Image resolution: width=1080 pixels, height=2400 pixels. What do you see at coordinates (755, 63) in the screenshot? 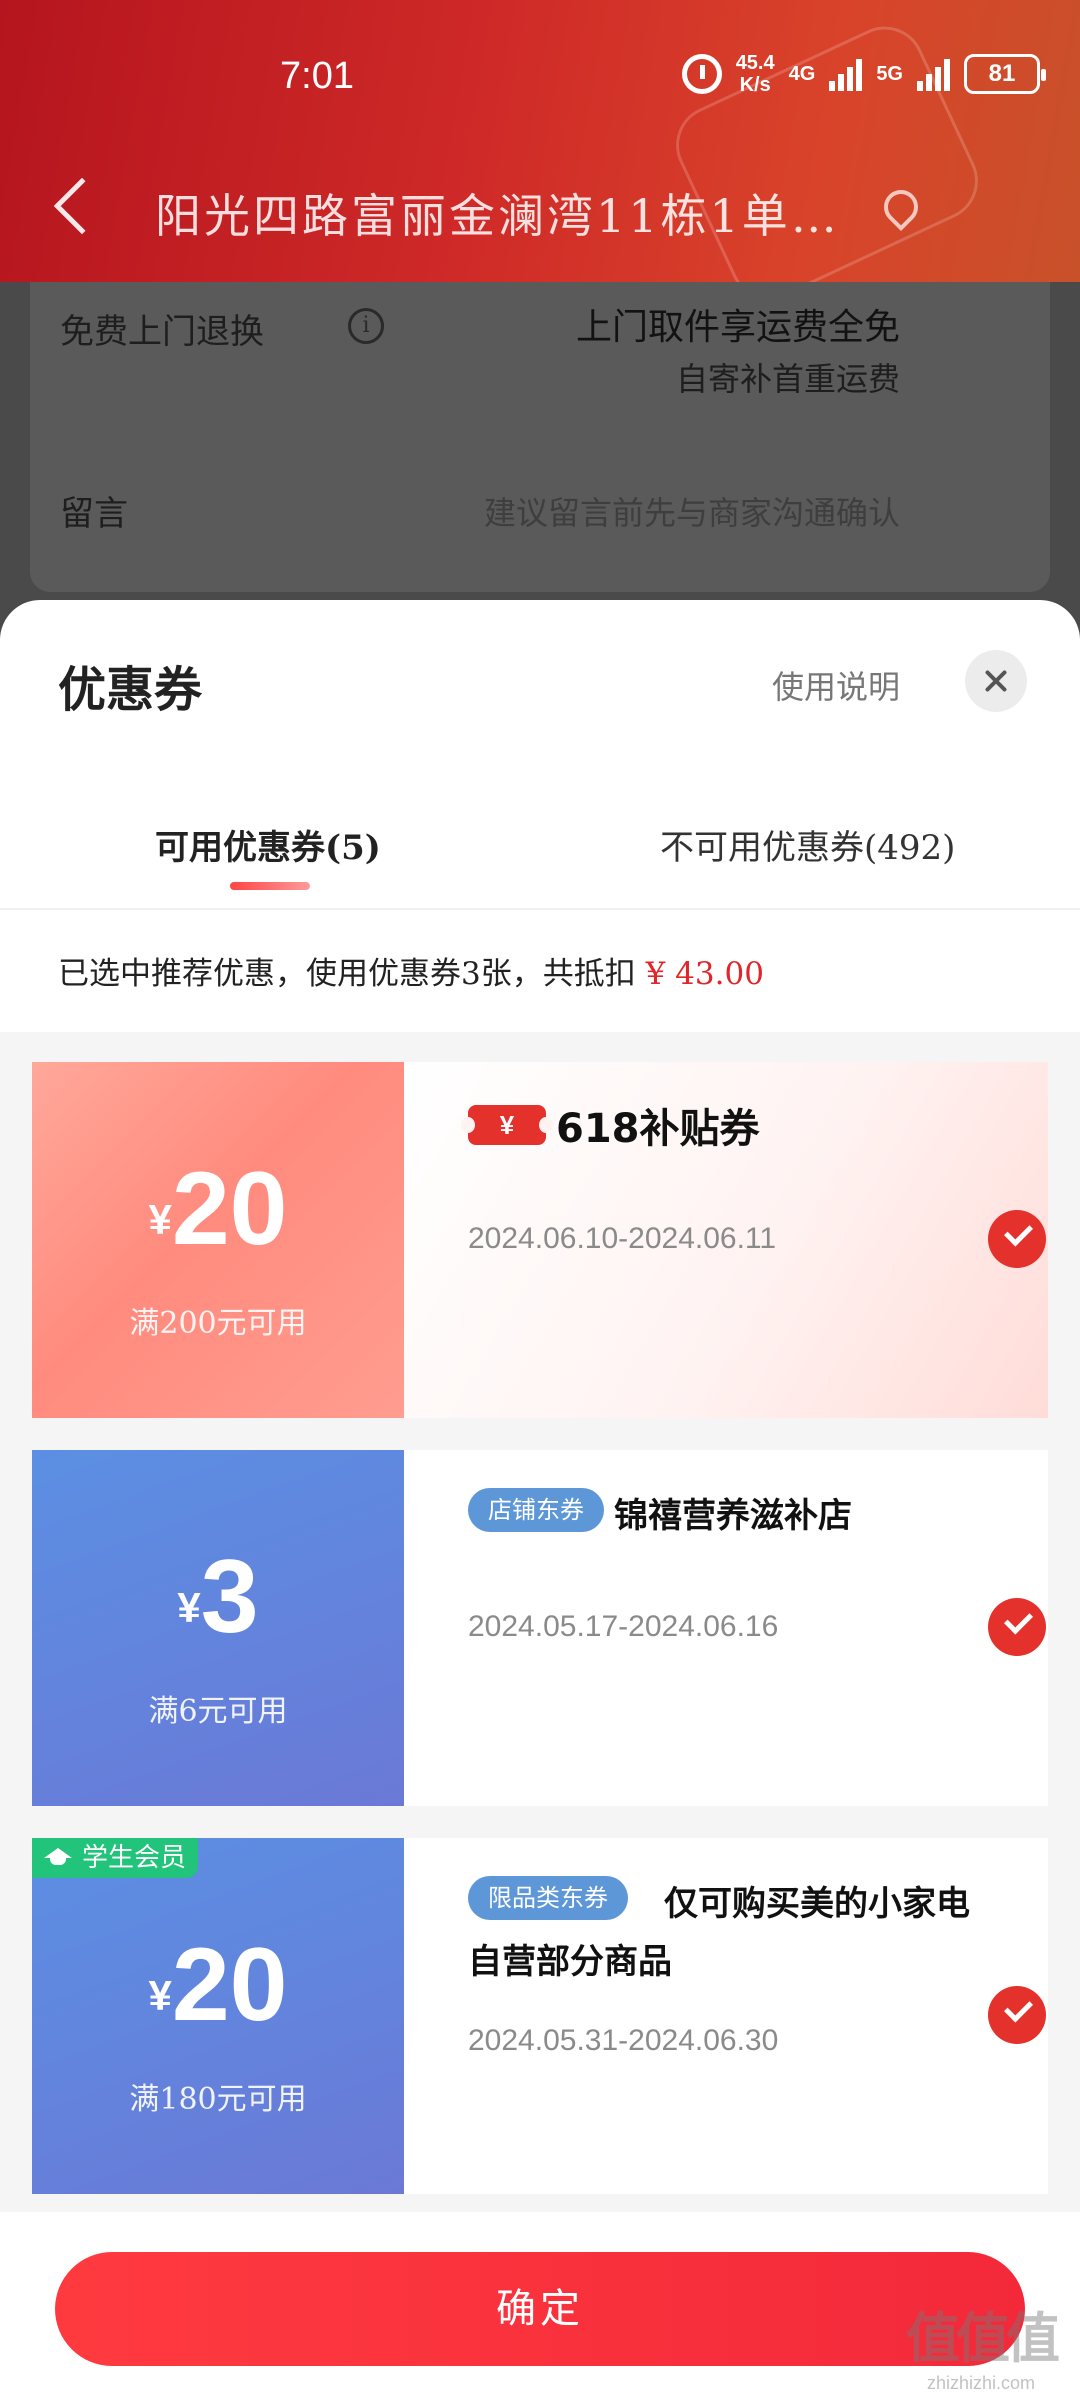
I see `network-speed-value: 45.4` at bounding box center [755, 63].